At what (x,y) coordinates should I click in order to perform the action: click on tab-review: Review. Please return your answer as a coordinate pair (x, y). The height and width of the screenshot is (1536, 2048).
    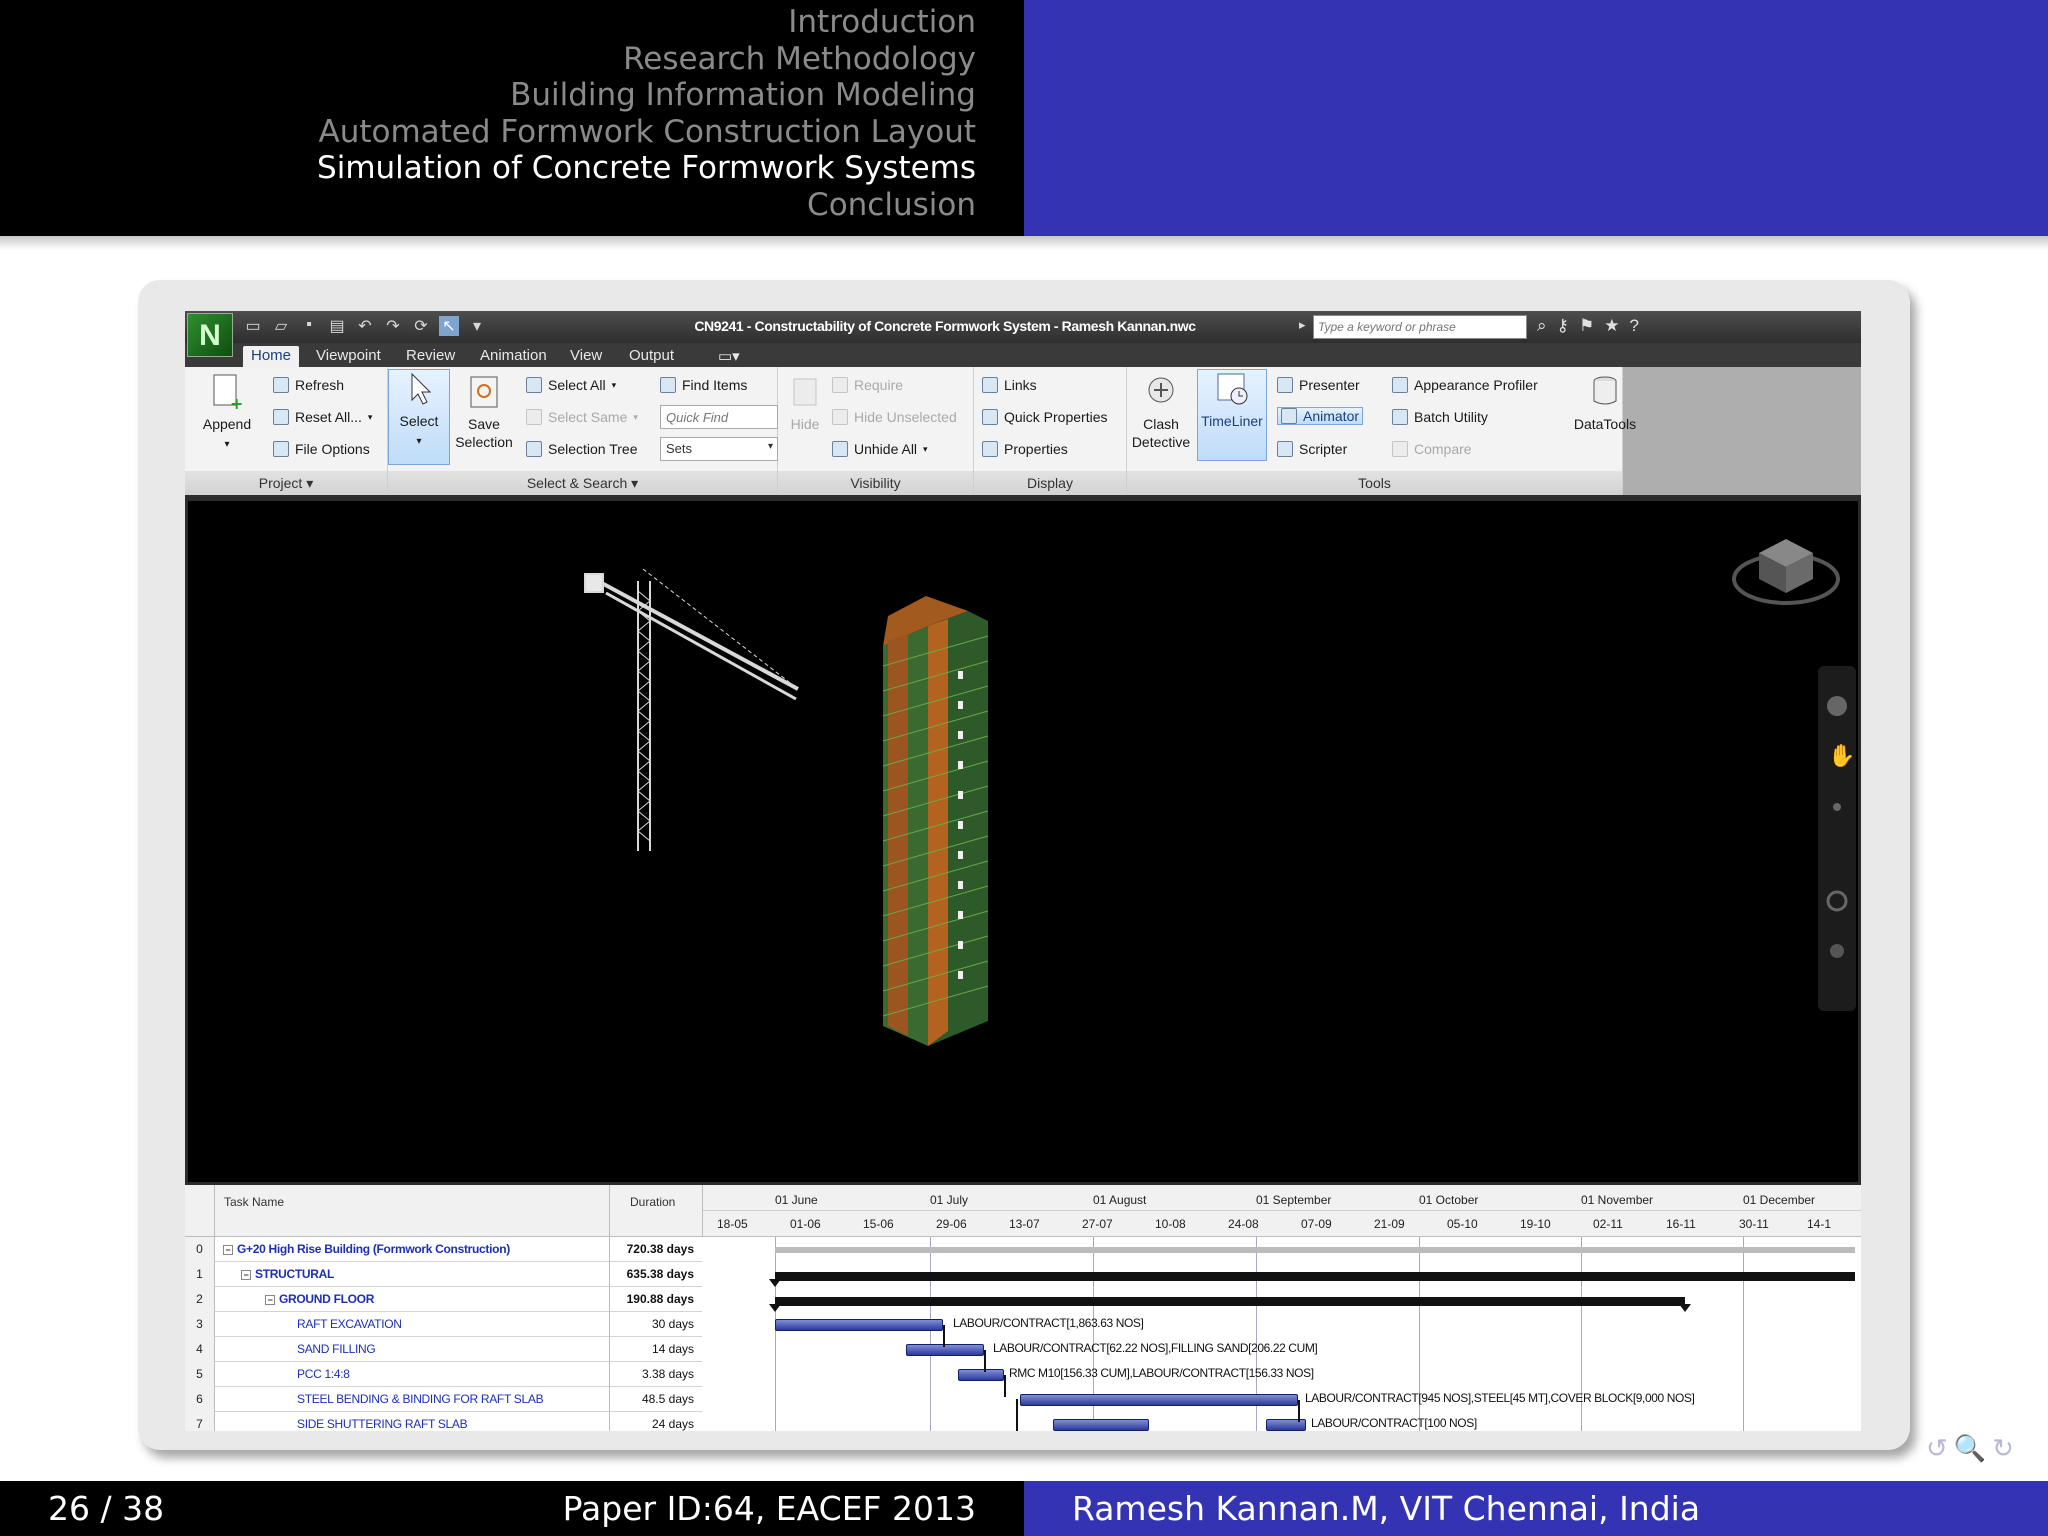
    Looking at the image, I should click on (430, 355).